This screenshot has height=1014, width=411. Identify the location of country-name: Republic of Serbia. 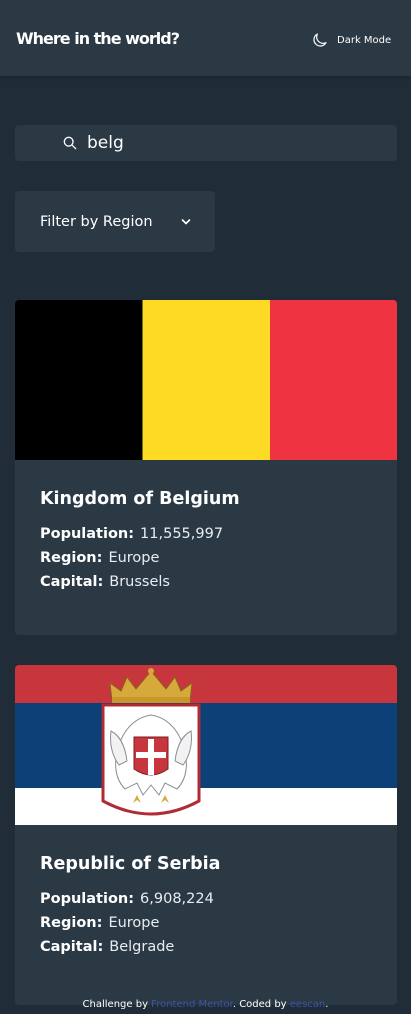
(130, 864).